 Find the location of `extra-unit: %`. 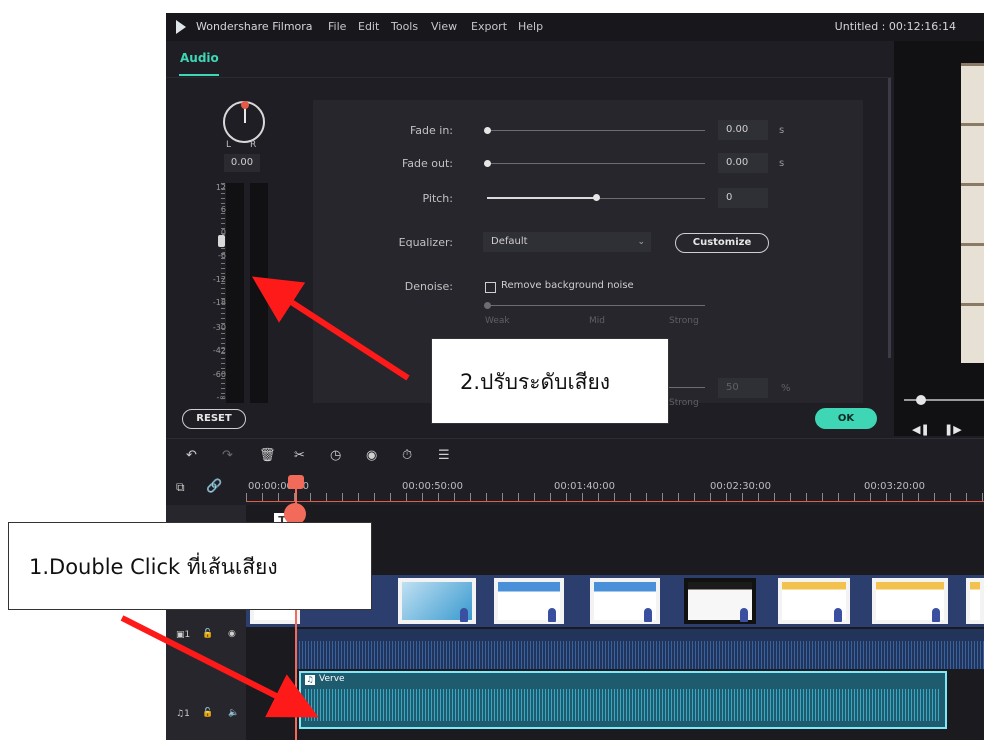

extra-unit: % is located at coordinates (786, 388).